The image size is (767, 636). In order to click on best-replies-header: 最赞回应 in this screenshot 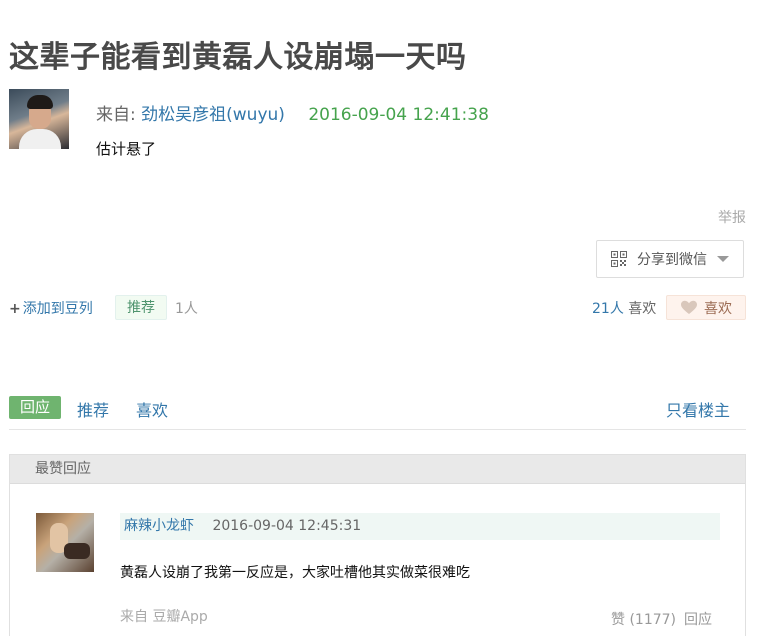, I will do `click(377, 469)`.